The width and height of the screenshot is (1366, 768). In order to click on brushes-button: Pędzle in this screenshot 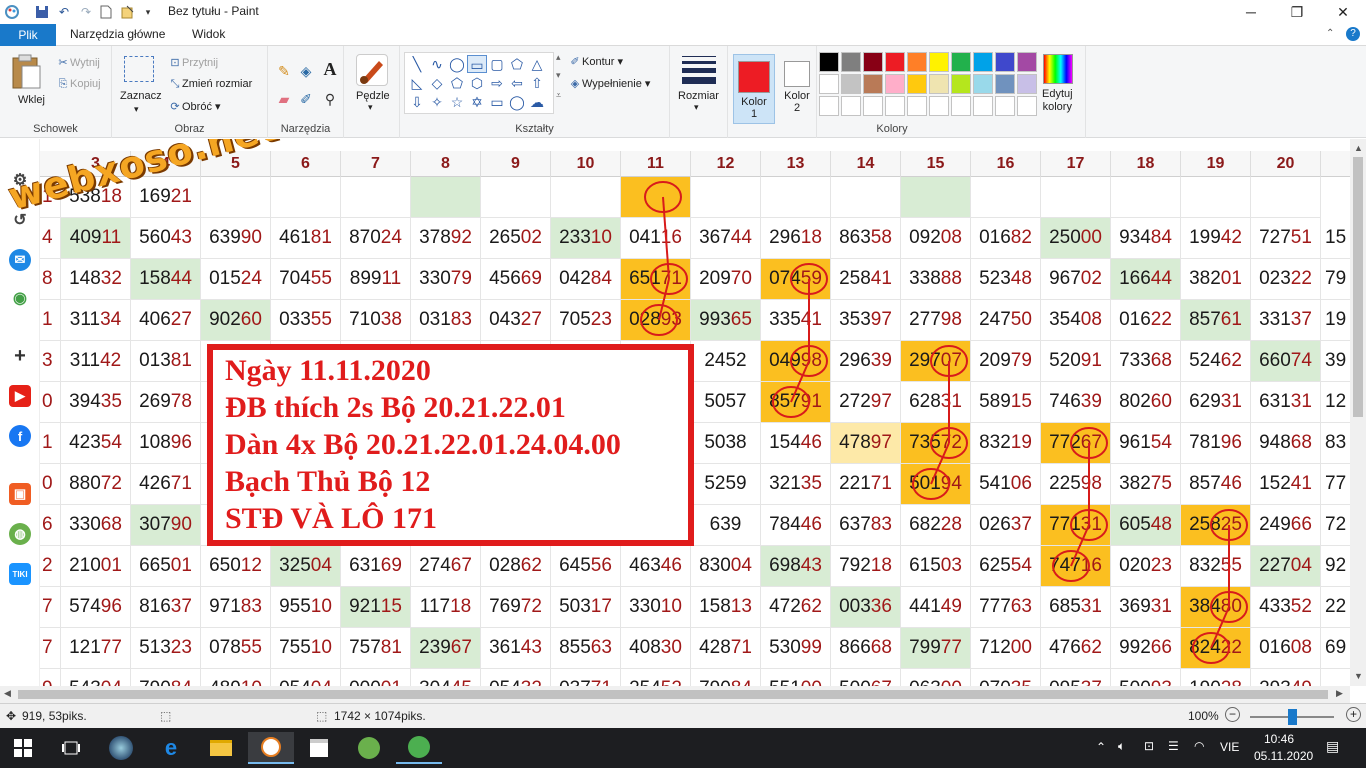, I will do `click(373, 96)`.